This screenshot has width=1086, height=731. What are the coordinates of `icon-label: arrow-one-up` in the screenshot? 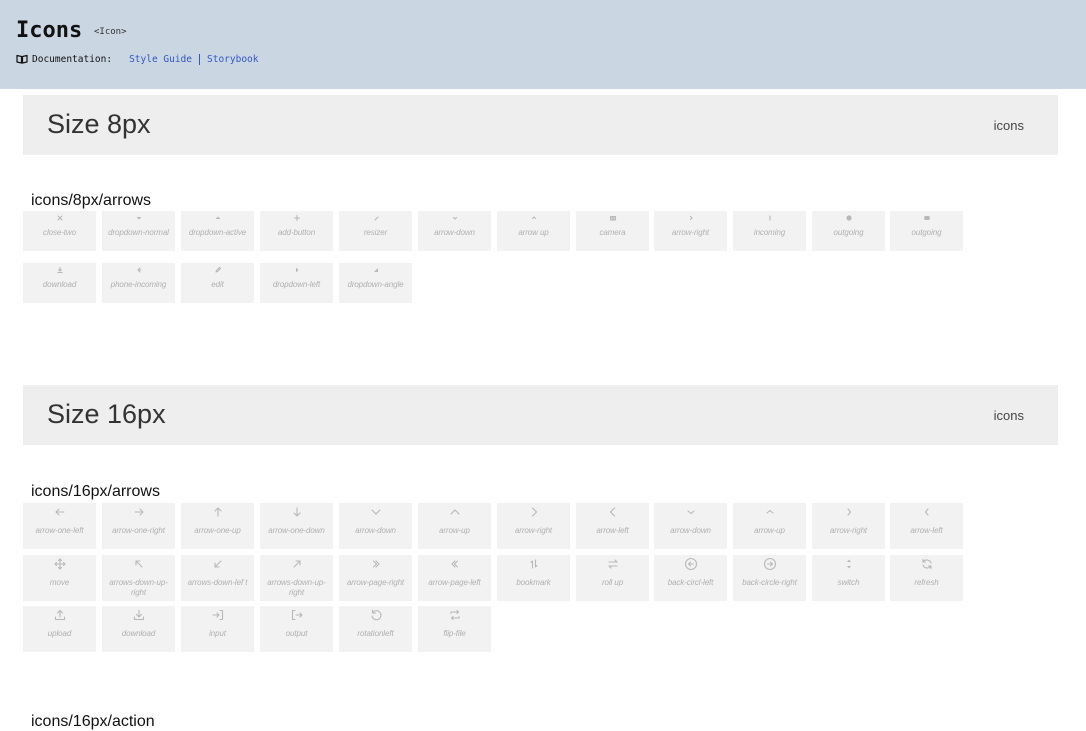 It's located at (217, 530).